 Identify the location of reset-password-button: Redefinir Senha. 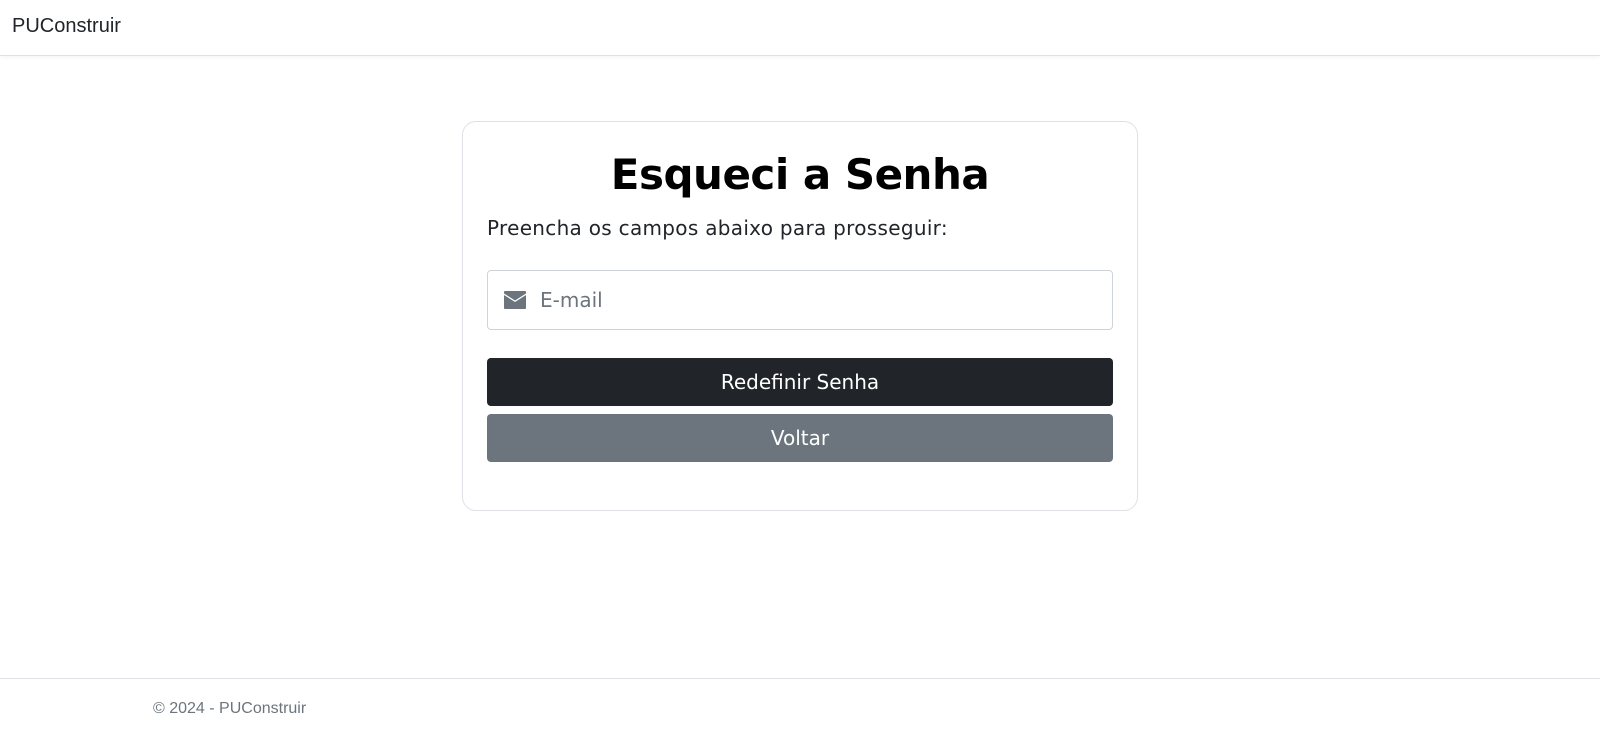
(800, 382).